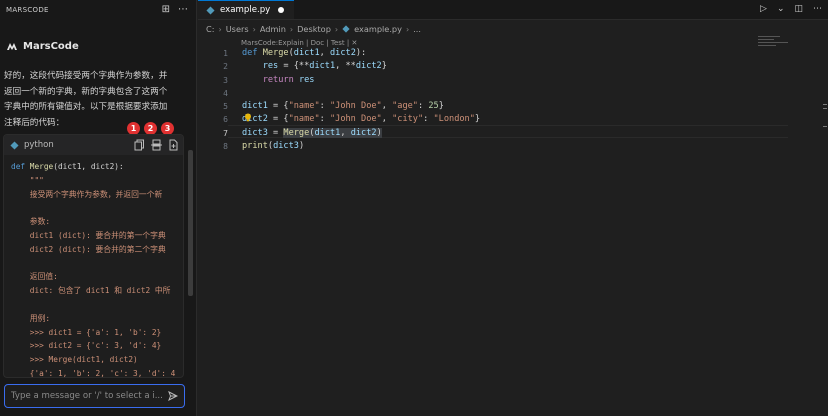 The width and height of the screenshot is (828, 416). What do you see at coordinates (175, 10) in the screenshot?
I see `sidebar-actions: ⊞ ⋯` at bounding box center [175, 10].